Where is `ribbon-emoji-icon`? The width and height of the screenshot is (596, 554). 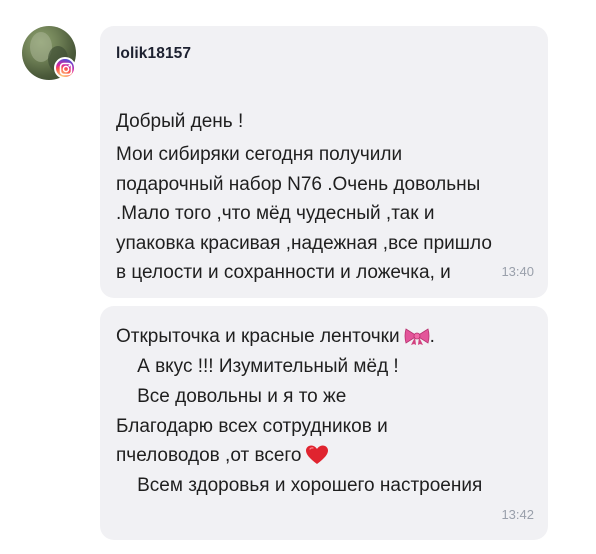
ribbon-emoji-icon is located at coordinates (417, 339).